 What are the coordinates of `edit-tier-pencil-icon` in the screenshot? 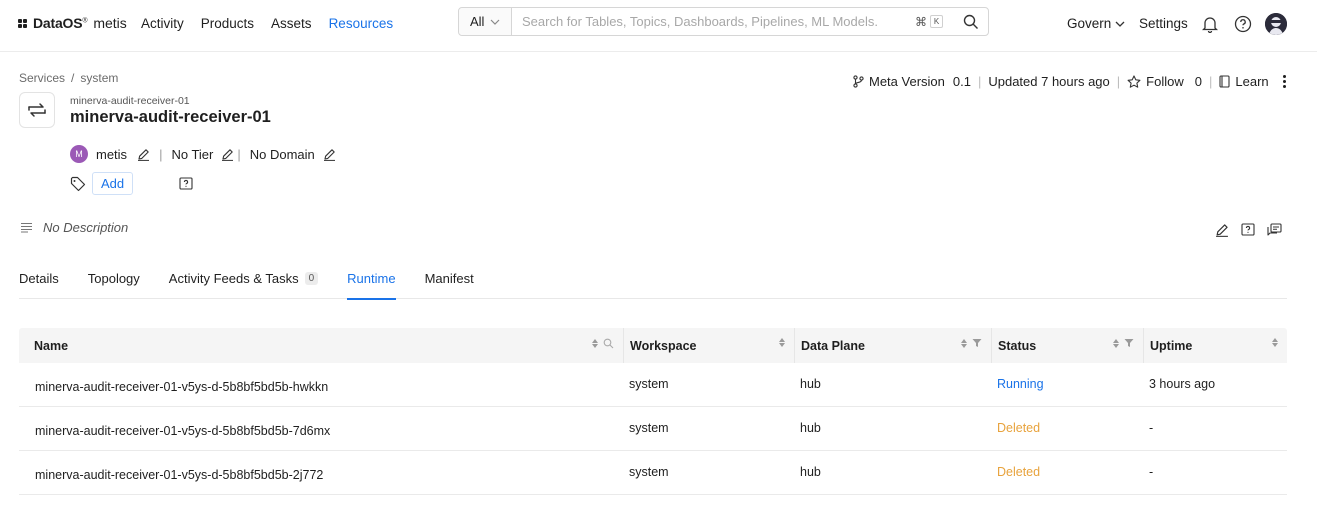 It's located at (227, 154).